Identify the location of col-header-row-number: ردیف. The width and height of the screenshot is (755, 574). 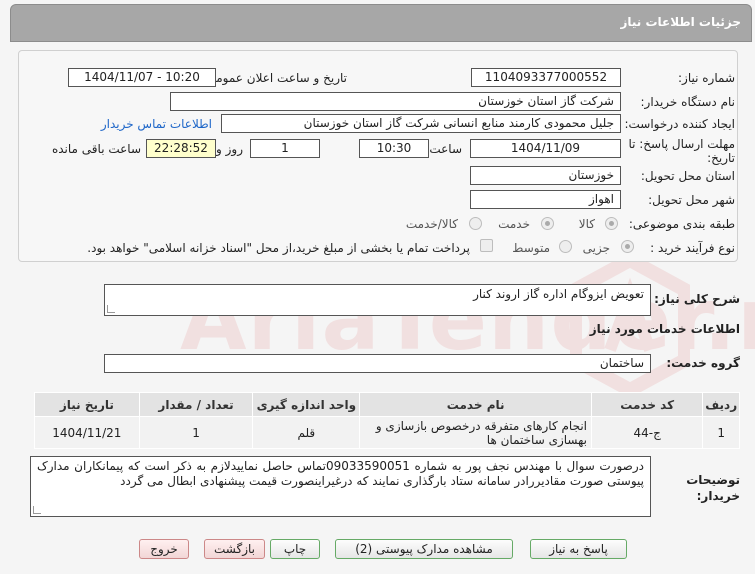
(721, 404).